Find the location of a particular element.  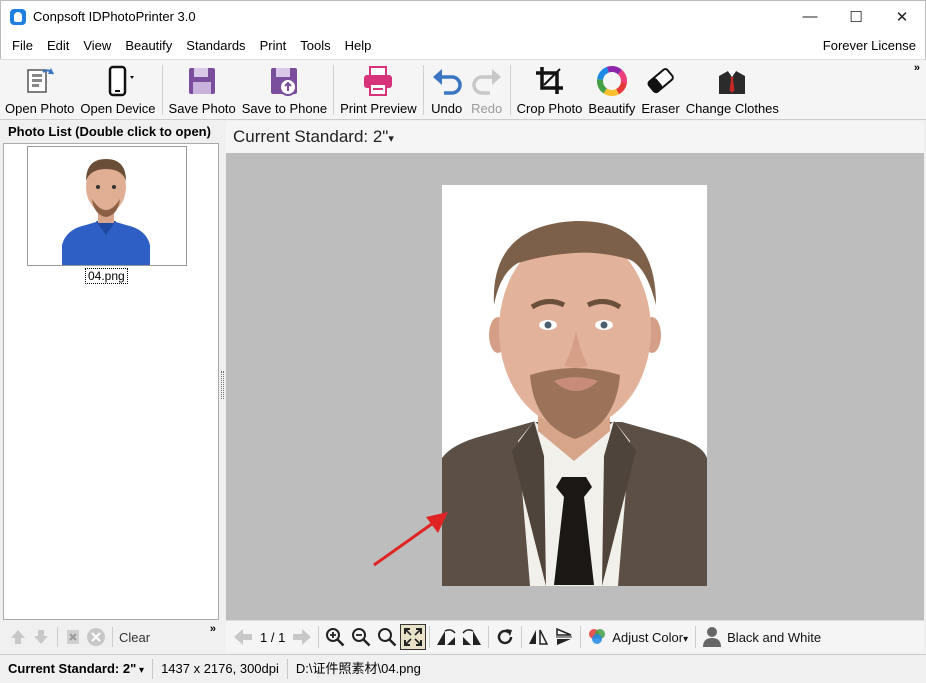

print-preview-label: Print Preview is located at coordinates (378, 108).